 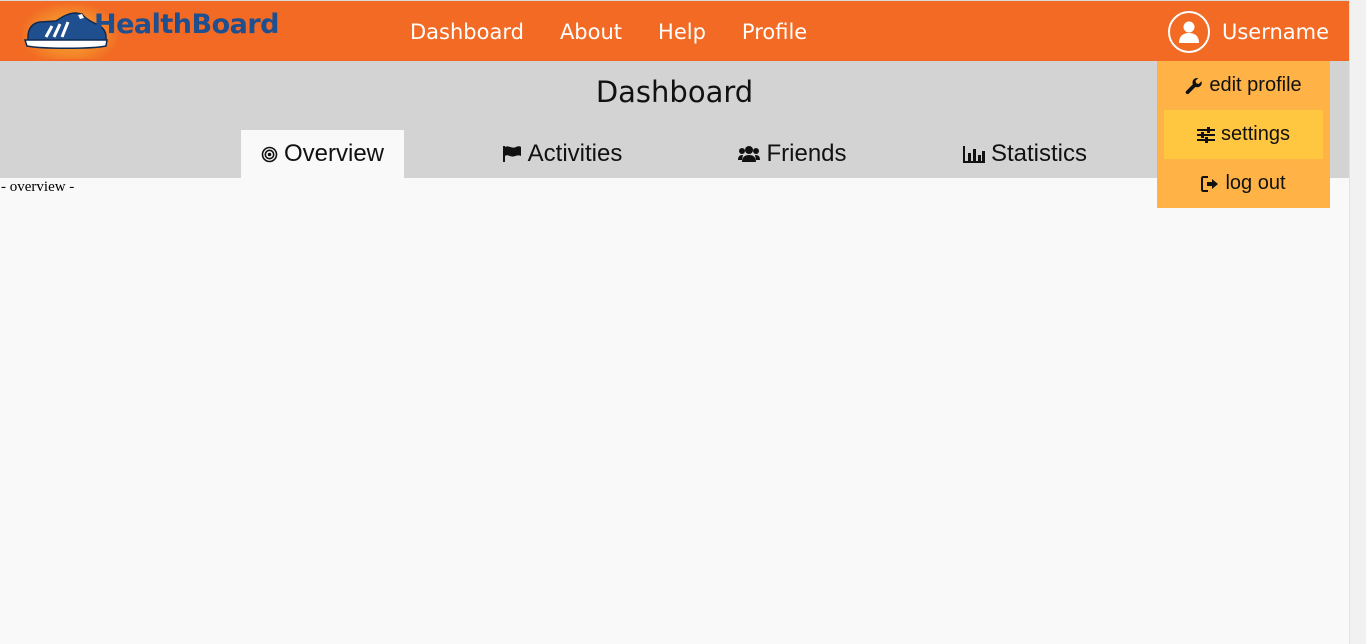 I want to click on user-dropdown-menu: edit profile settings log out, so click(x=1243, y=134).